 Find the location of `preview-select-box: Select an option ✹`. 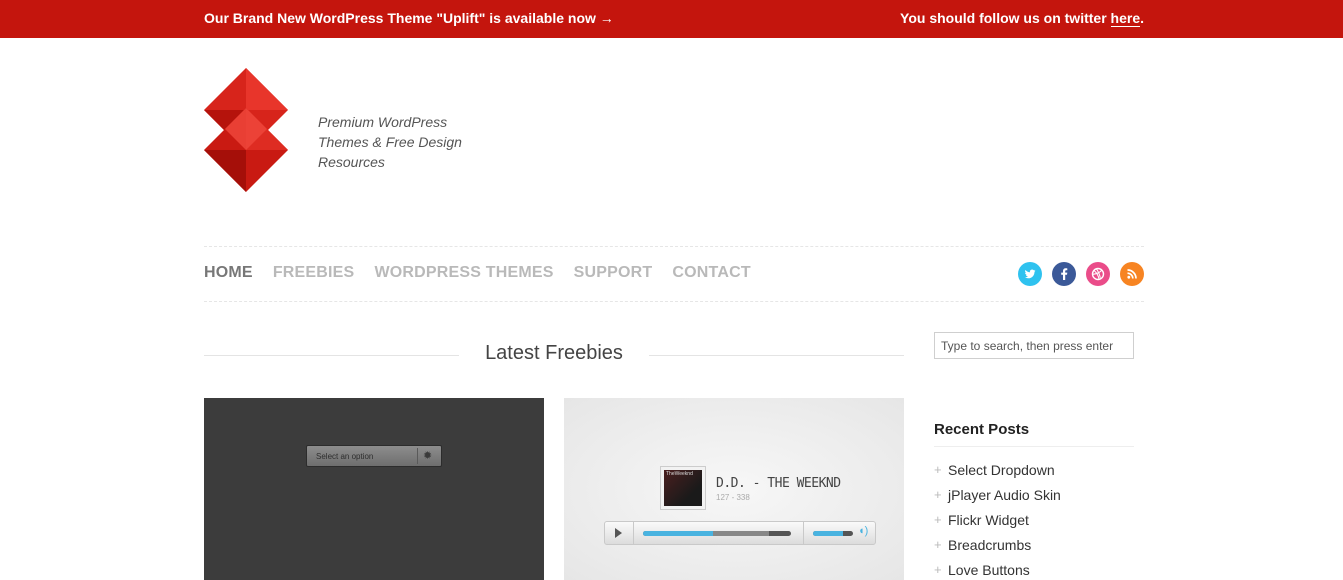

preview-select-box: Select an option ✹ is located at coordinates (374, 456).